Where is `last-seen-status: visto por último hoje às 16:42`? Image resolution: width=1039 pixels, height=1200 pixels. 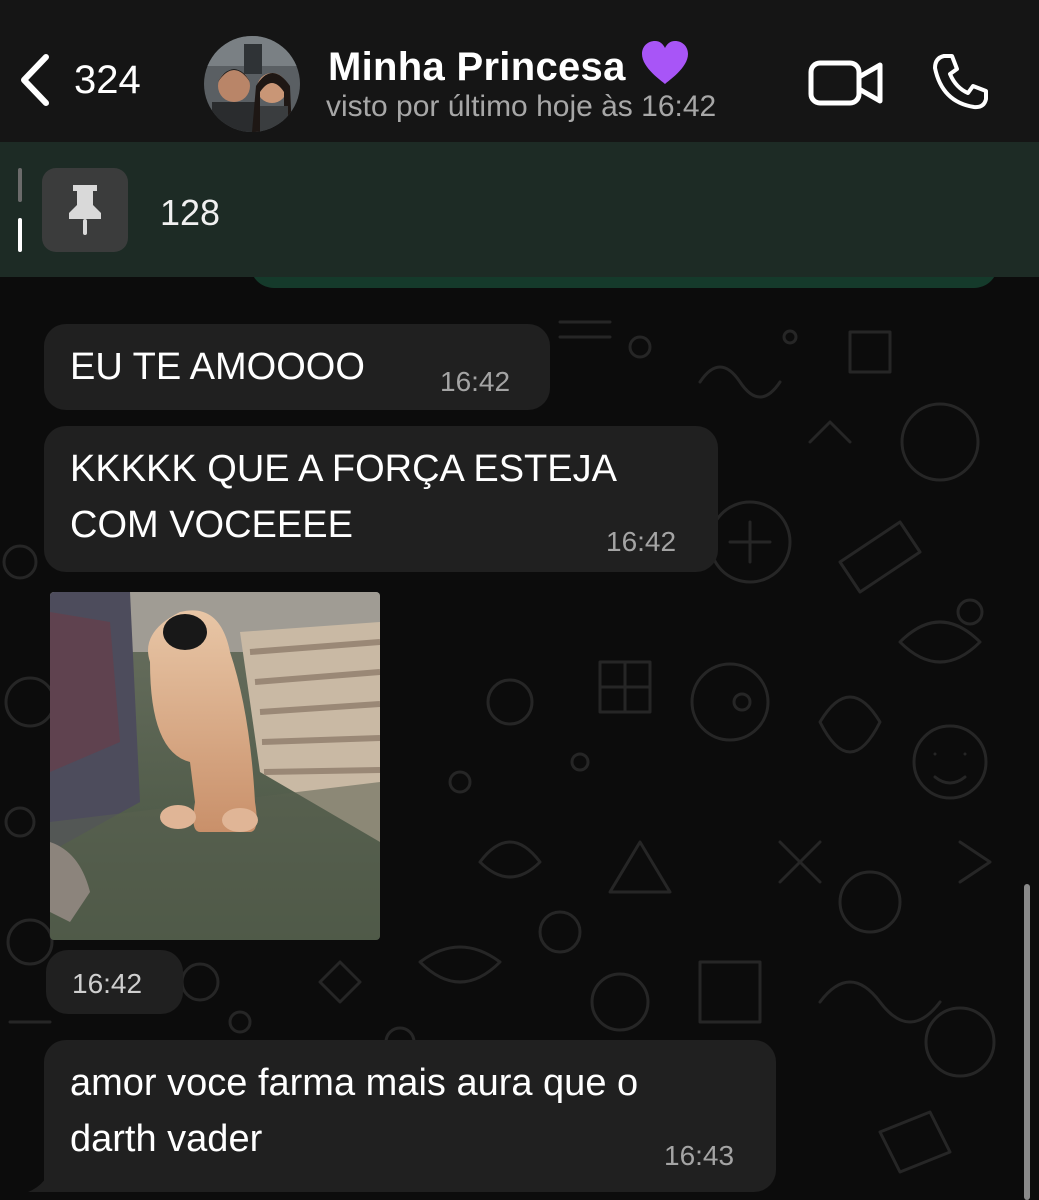
last-seen-status: visto por último hoje às 16:42 is located at coordinates (521, 106).